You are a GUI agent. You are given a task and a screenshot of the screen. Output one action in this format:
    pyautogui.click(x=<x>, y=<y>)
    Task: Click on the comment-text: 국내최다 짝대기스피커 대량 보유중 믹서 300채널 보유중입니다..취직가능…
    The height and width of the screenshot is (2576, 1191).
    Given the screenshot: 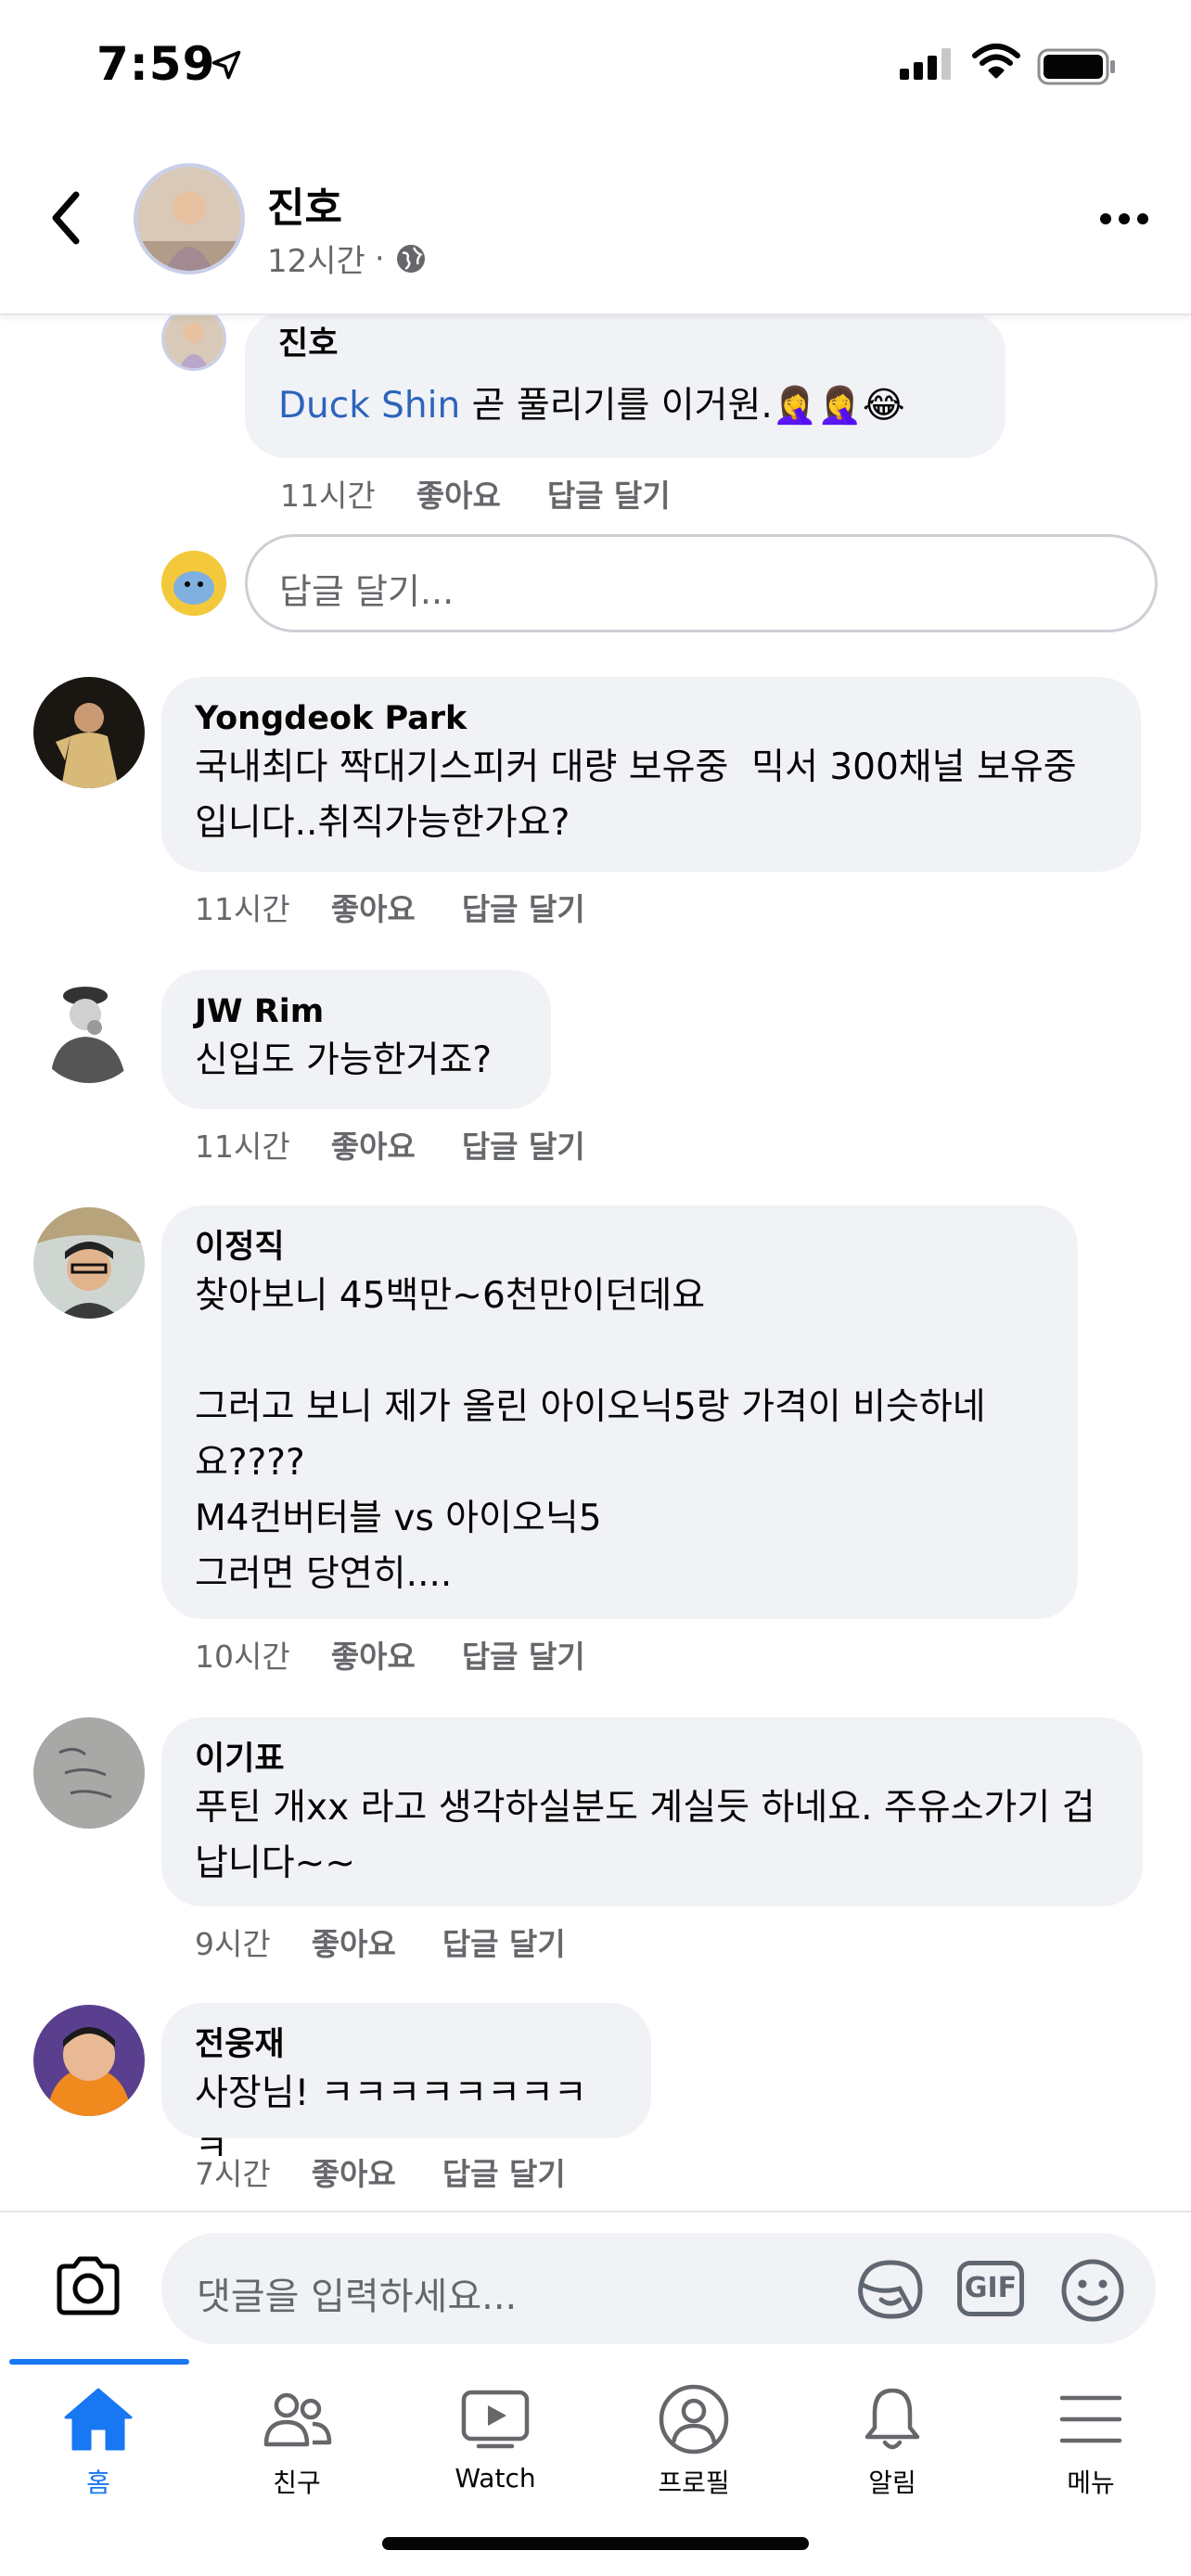 What is the action you would take?
    pyautogui.click(x=636, y=795)
    